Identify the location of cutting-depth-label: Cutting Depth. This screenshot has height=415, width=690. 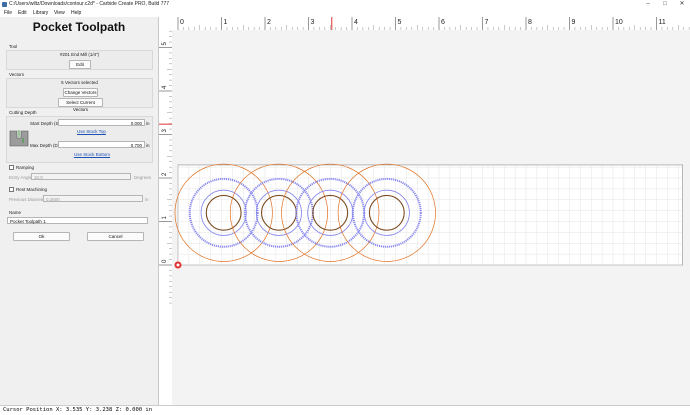
(23, 112).